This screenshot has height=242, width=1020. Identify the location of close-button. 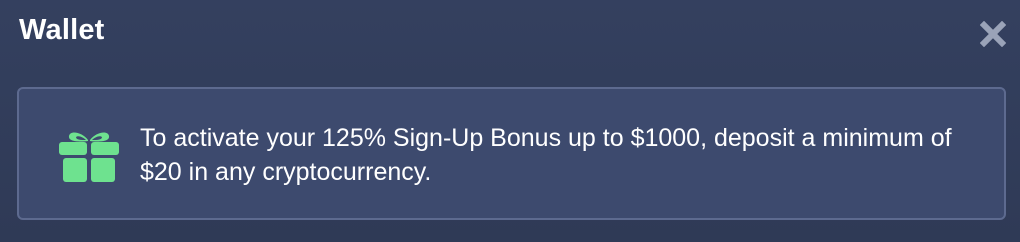
(993, 34).